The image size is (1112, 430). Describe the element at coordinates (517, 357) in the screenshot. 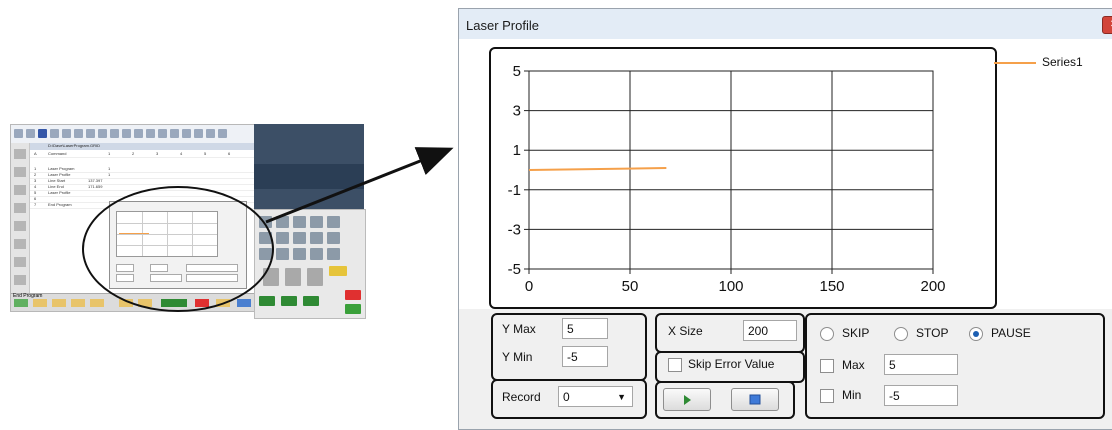

I see `y-min-label: Y Min` at that location.